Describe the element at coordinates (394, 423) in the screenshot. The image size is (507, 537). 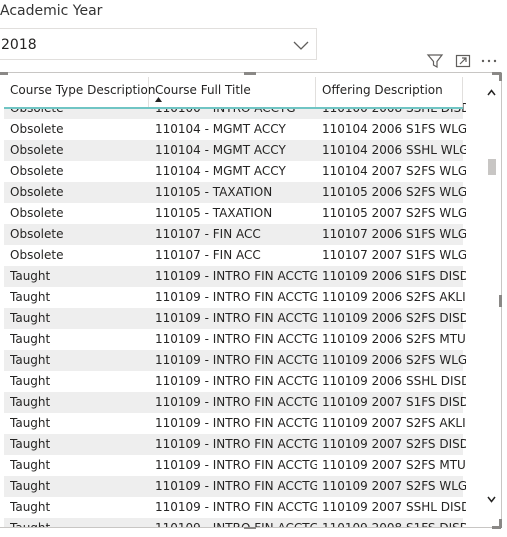
I see `cell-offering-description: 110109 2007 S2FS AKLI` at that location.